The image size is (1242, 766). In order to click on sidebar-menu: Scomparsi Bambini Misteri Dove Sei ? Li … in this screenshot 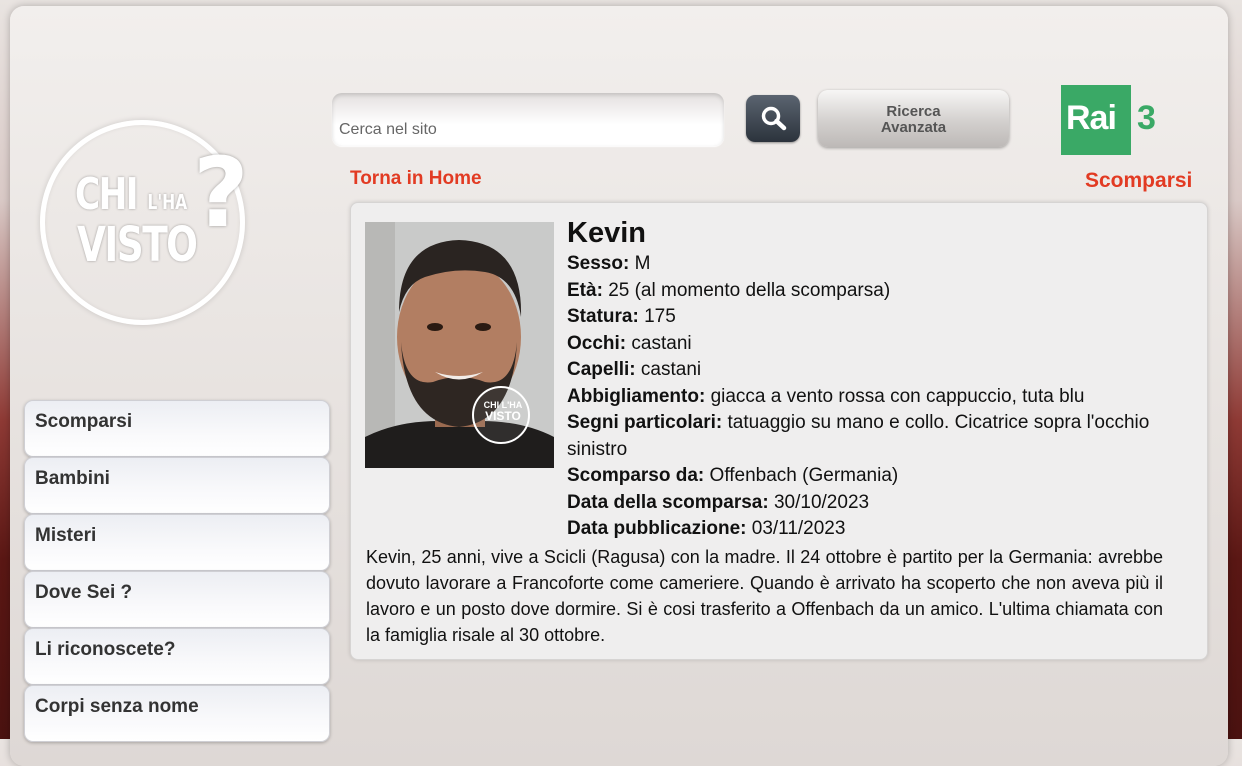, I will do `click(177, 571)`.